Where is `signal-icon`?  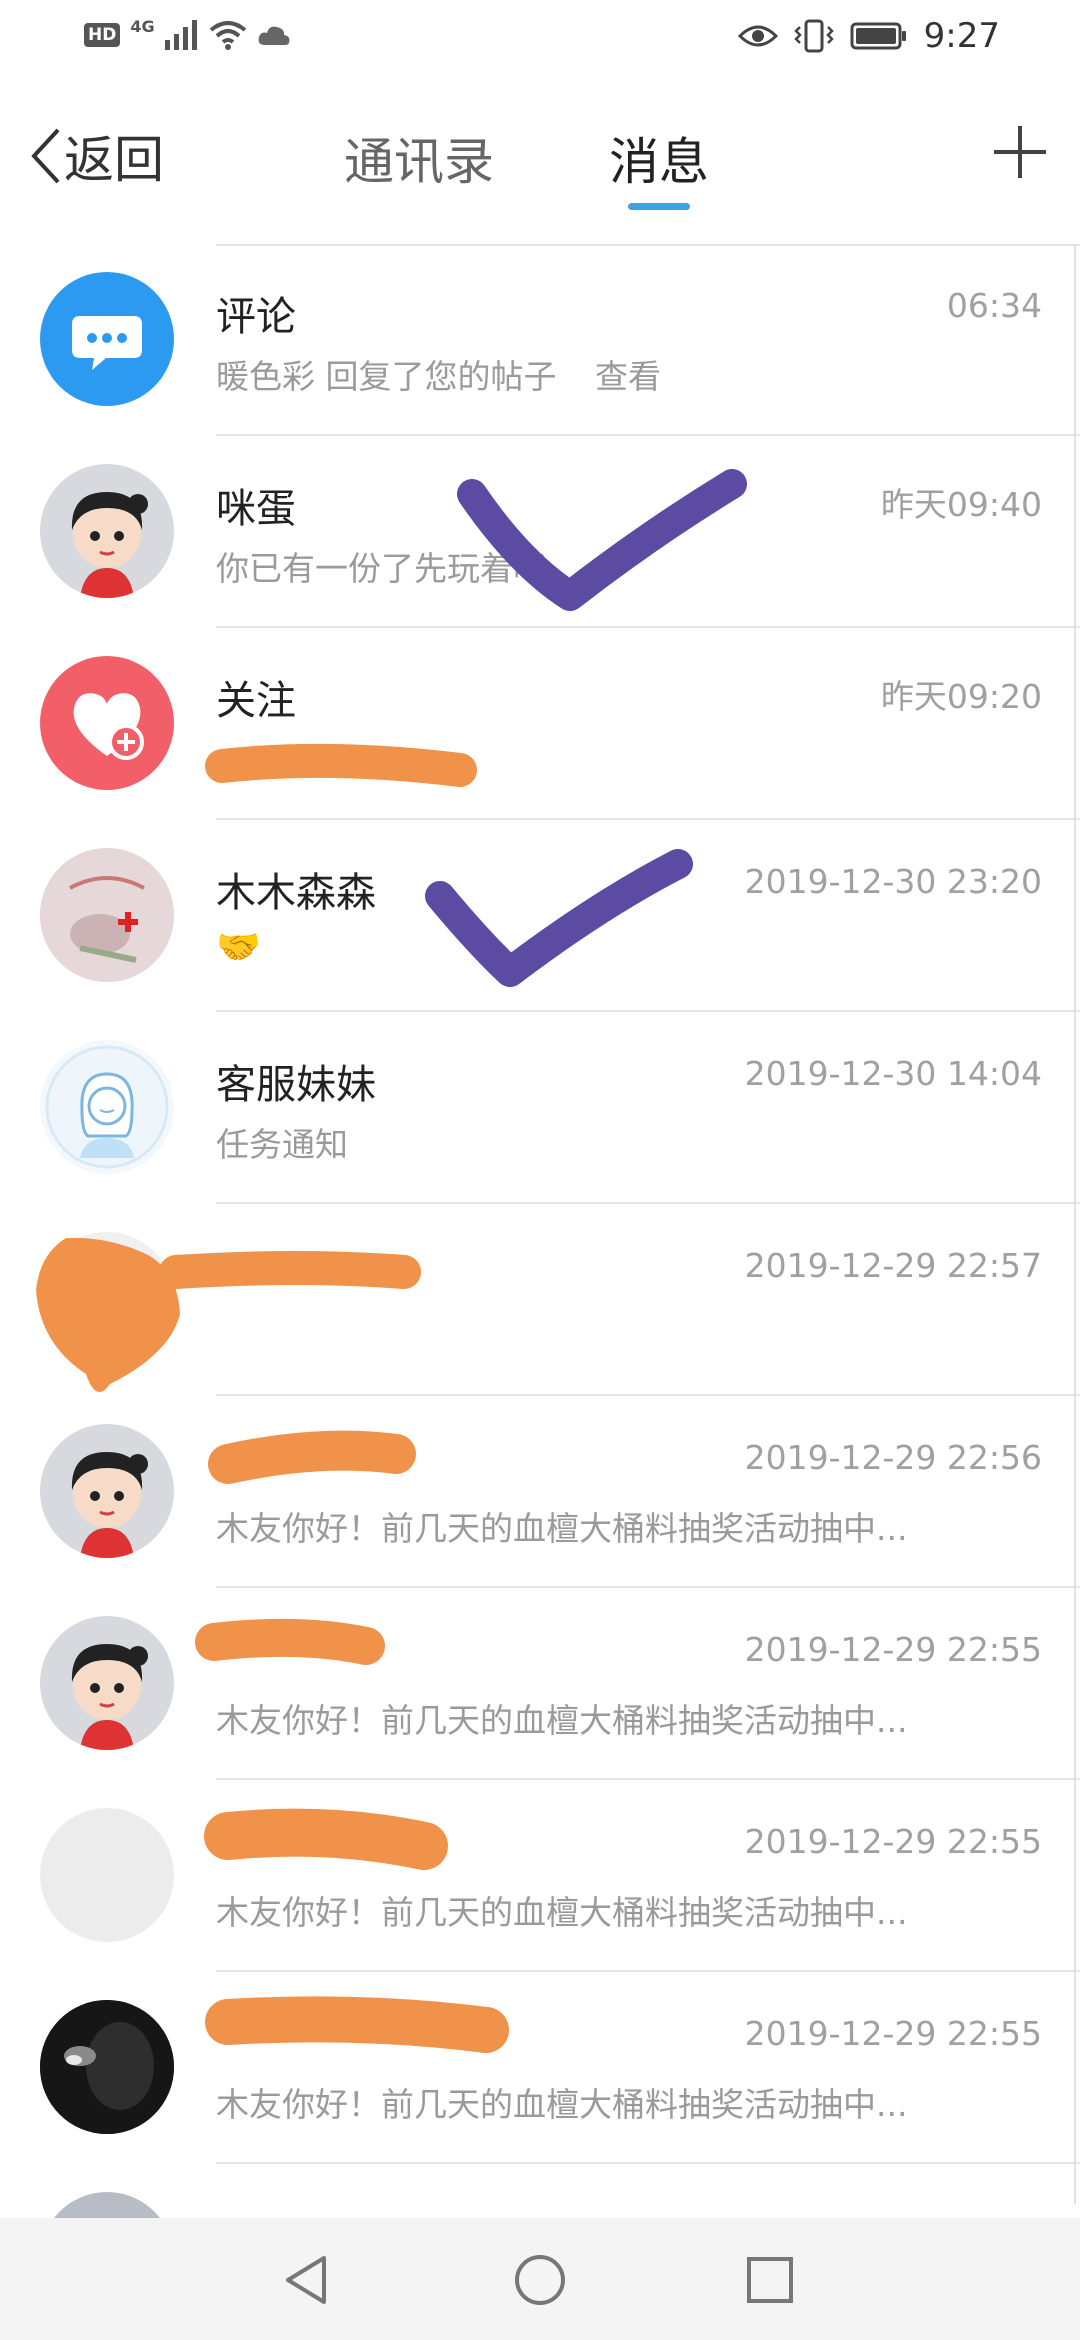
signal-icon is located at coordinates (180, 35).